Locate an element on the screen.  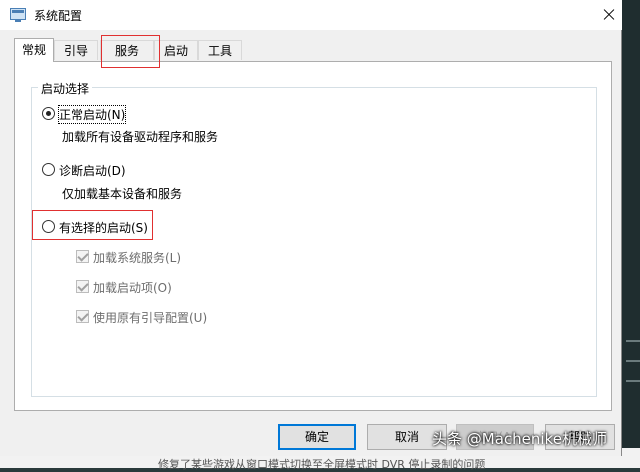
diagnostic-startup-description: 仅加载基本设备和服务 is located at coordinates (122, 194).